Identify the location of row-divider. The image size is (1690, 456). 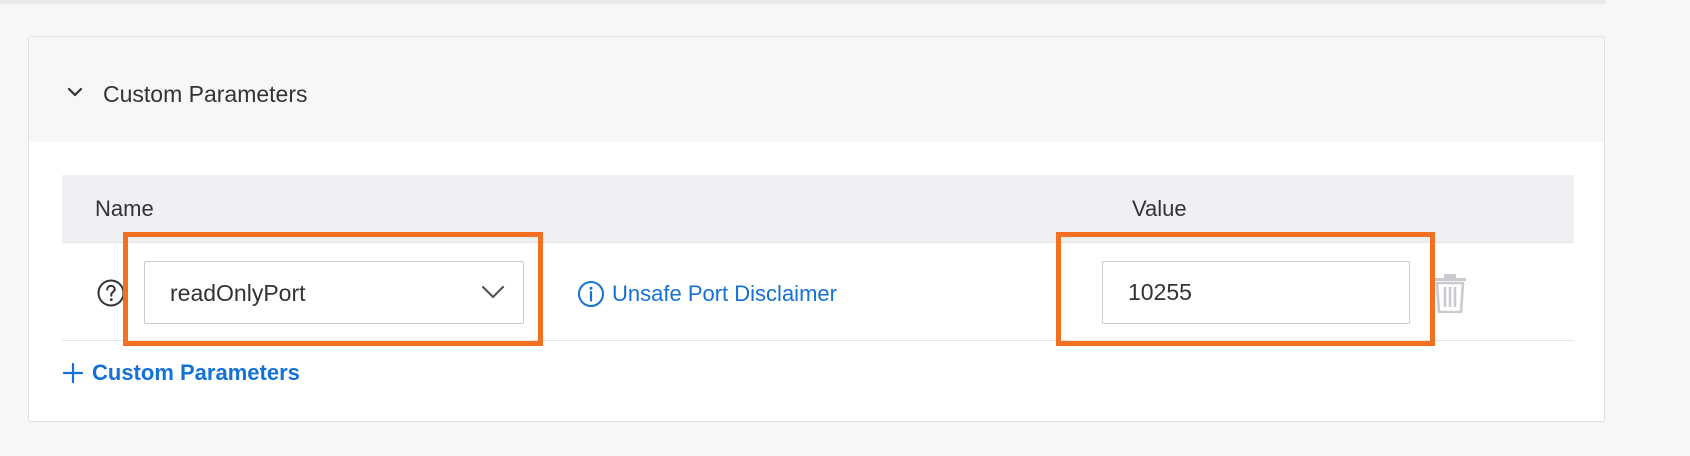
(818, 340).